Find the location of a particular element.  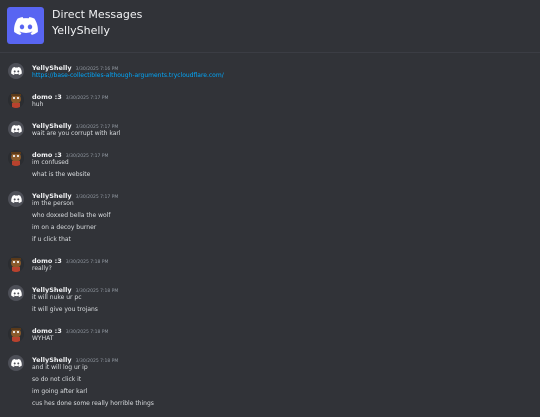

message-text: what is the website is located at coordinates (61, 174).